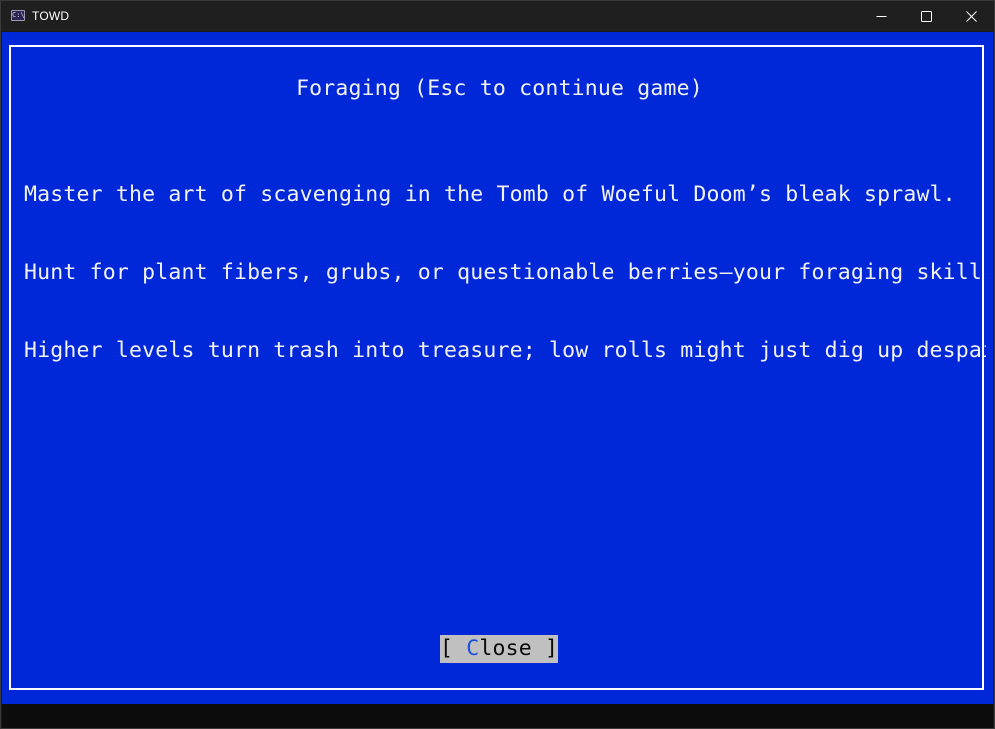  What do you see at coordinates (497, 716) in the screenshot?
I see `terminal-bottom-strip` at bounding box center [497, 716].